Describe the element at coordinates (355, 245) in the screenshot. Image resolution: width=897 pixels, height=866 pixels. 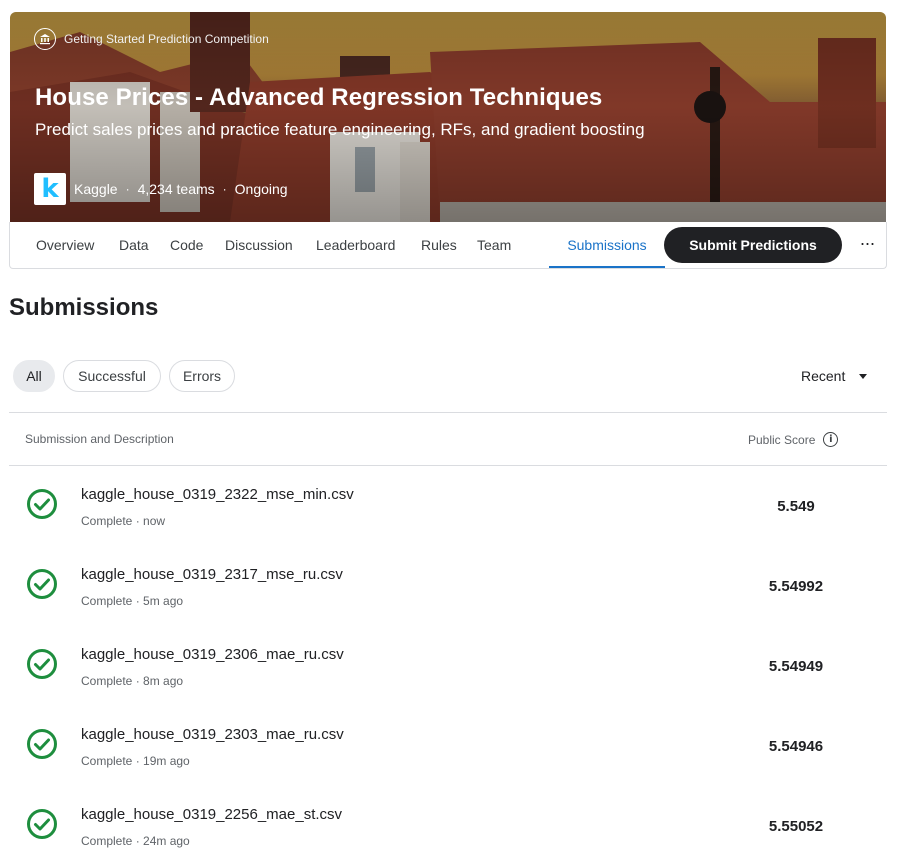
I see `tab-leaderboard: Leaderboard` at that location.